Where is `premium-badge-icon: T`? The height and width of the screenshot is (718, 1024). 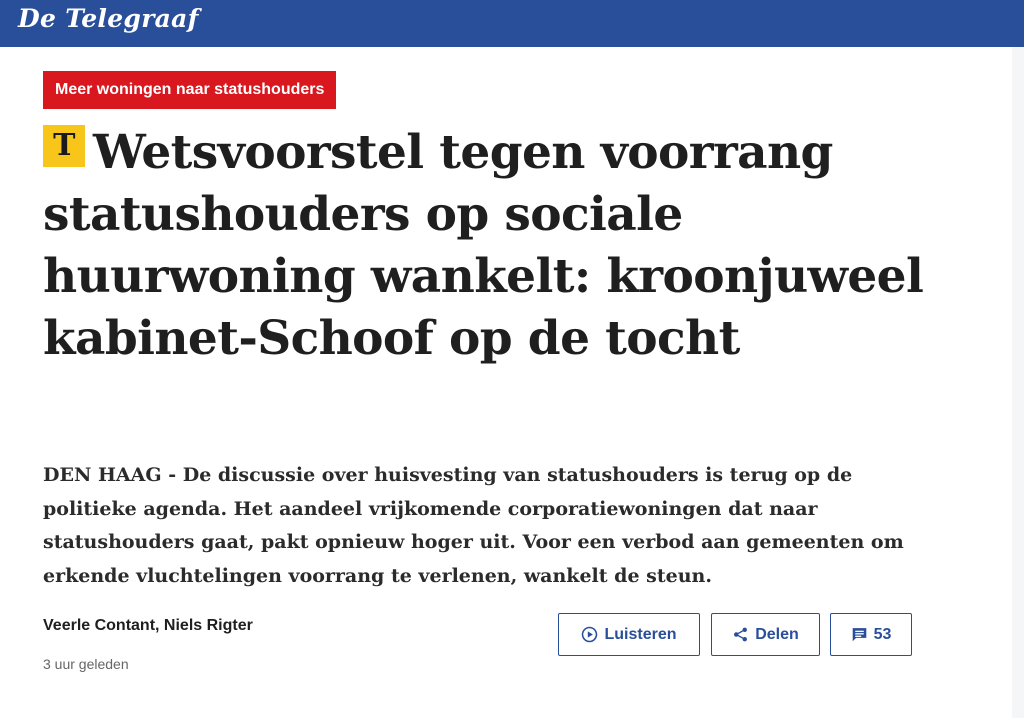 premium-badge-icon: T is located at coordinates (64, 146).